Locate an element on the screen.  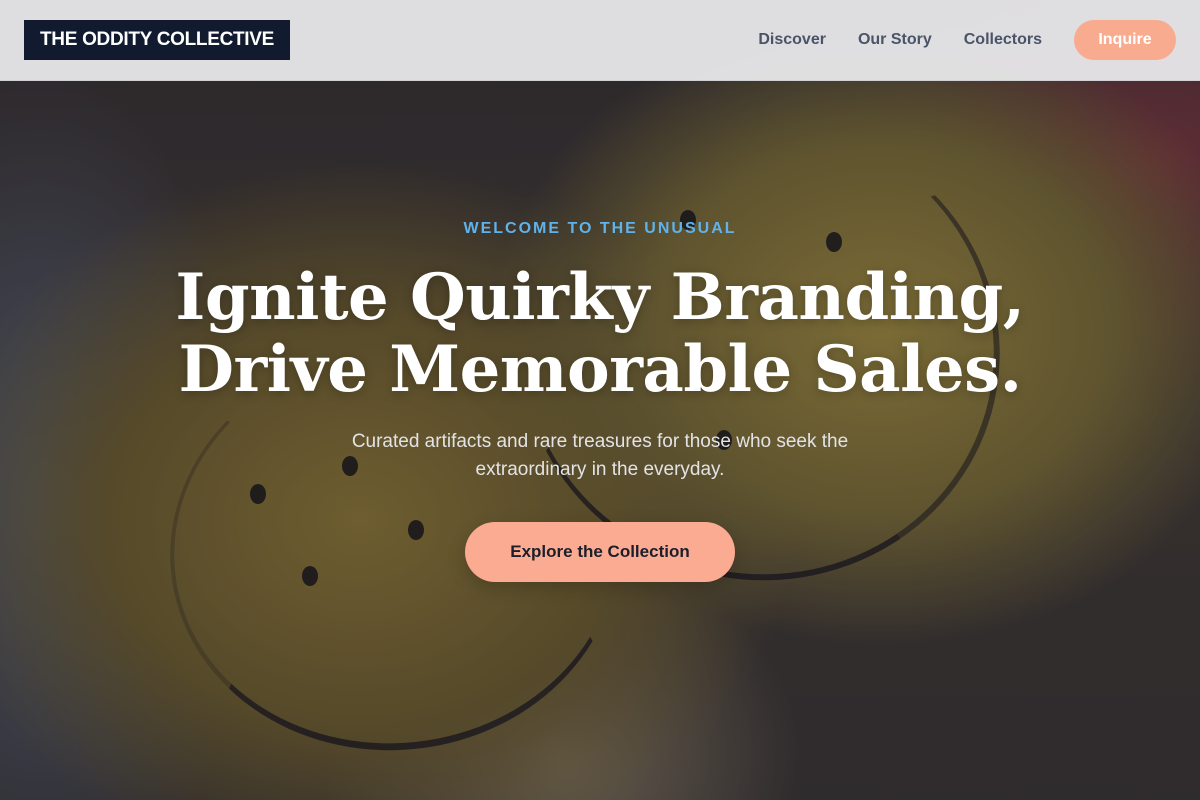
main-nav: Discover Our Story Collectors Inquire is located at coordinates (967, 40).